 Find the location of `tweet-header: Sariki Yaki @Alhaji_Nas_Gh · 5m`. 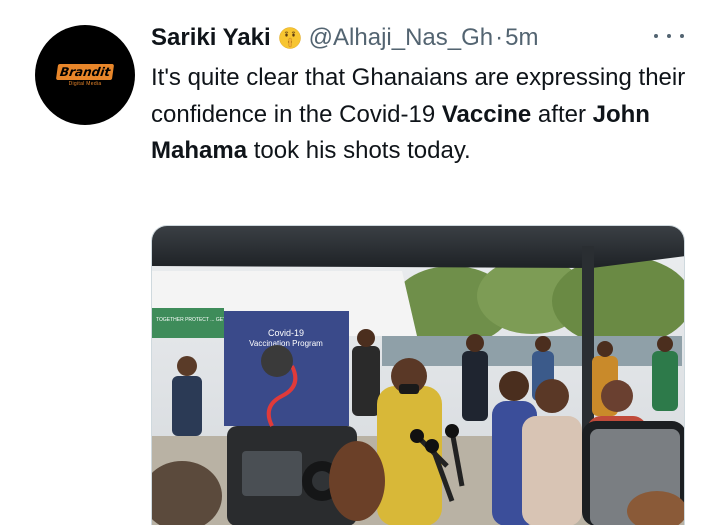

tweet-header: Sariki Yaki @Alhaji_Nas_Gh · 5m is located at coordinates (344, 38).